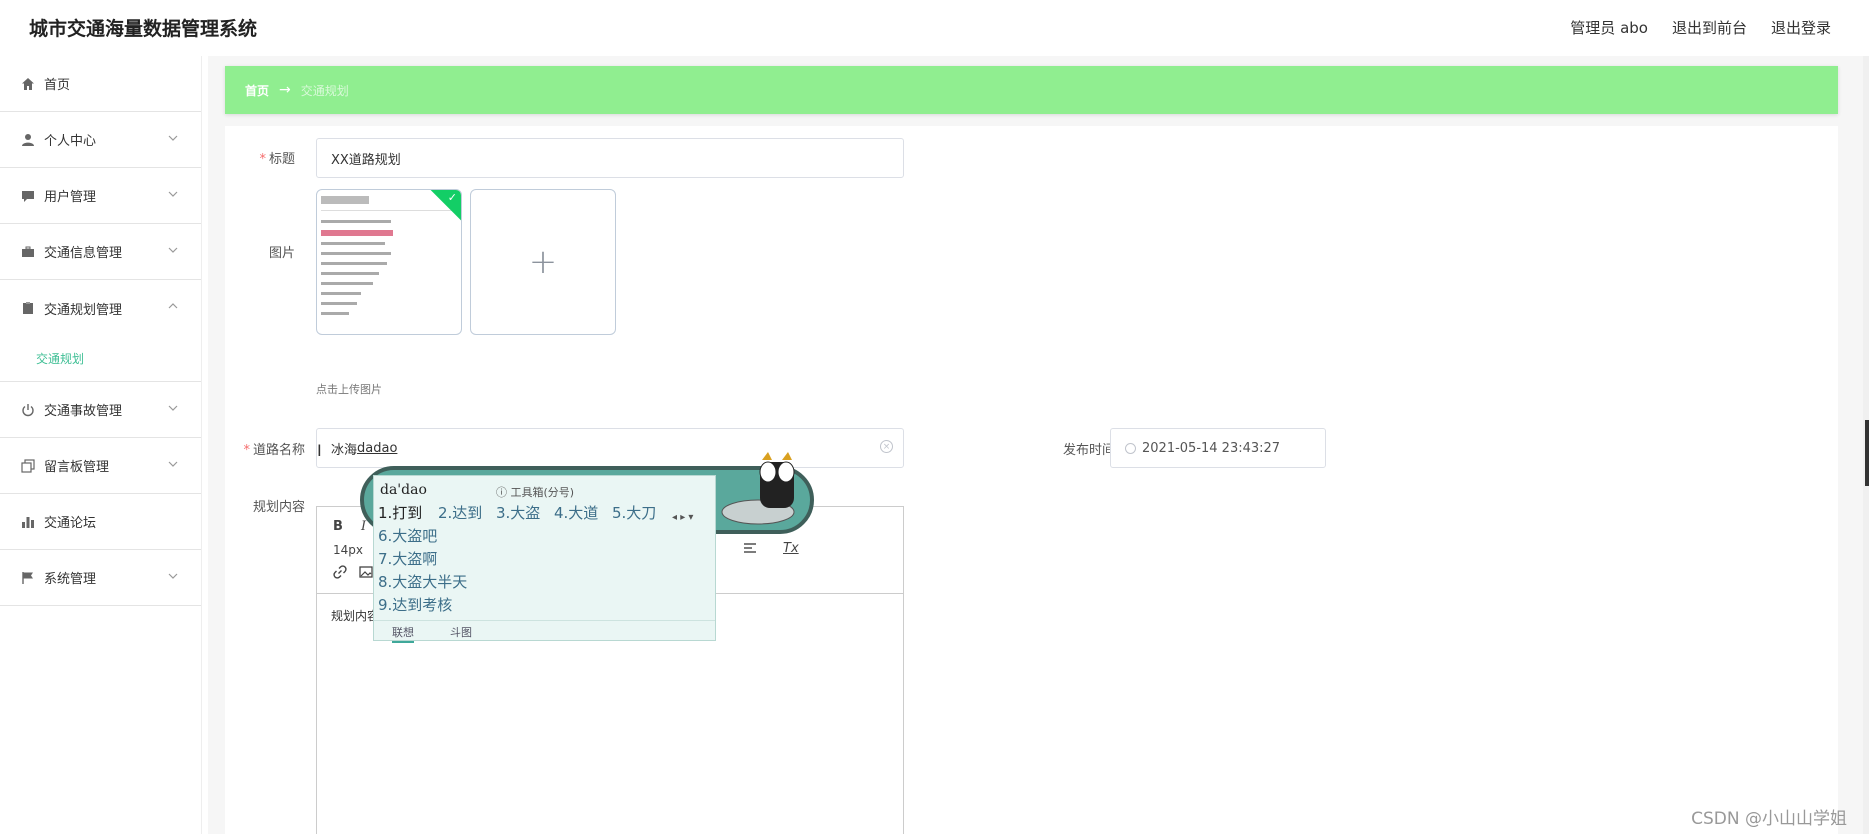  What do you see at coordinates (503, 492) in the screenshot?
I see `info-icon: ⓘ` at bounding box center [503, 492].